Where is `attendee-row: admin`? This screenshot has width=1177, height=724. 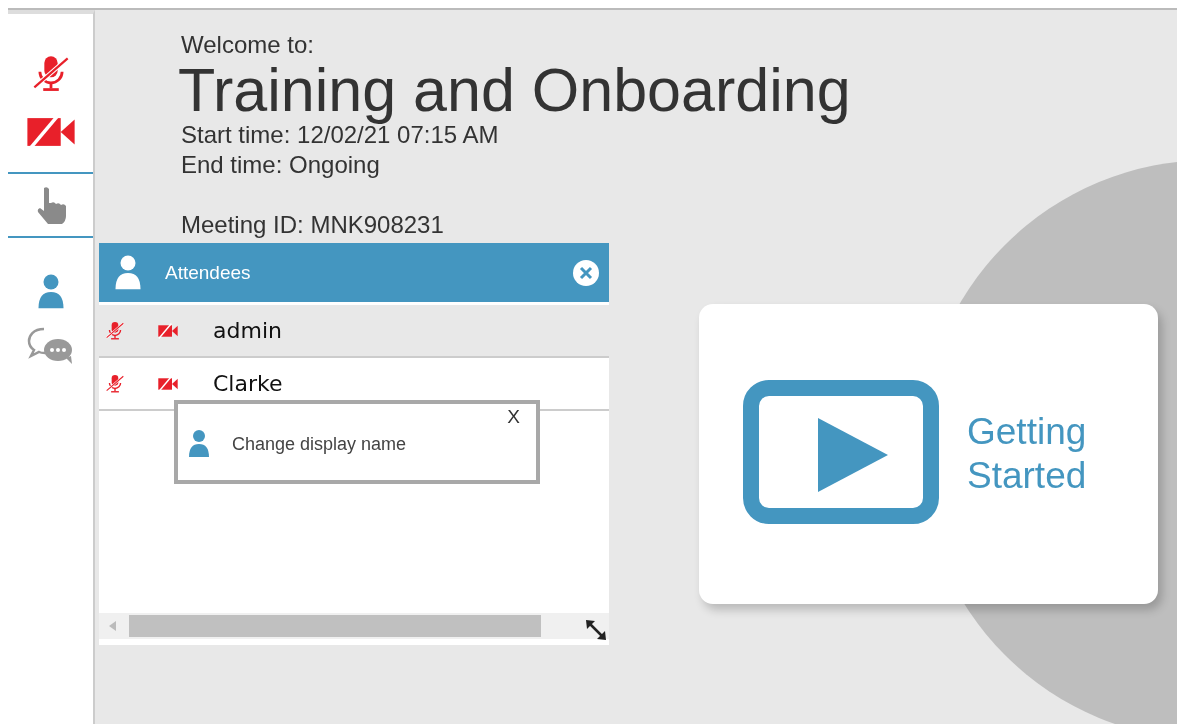
attendee-row: admin is located at coordinates (354, 331).